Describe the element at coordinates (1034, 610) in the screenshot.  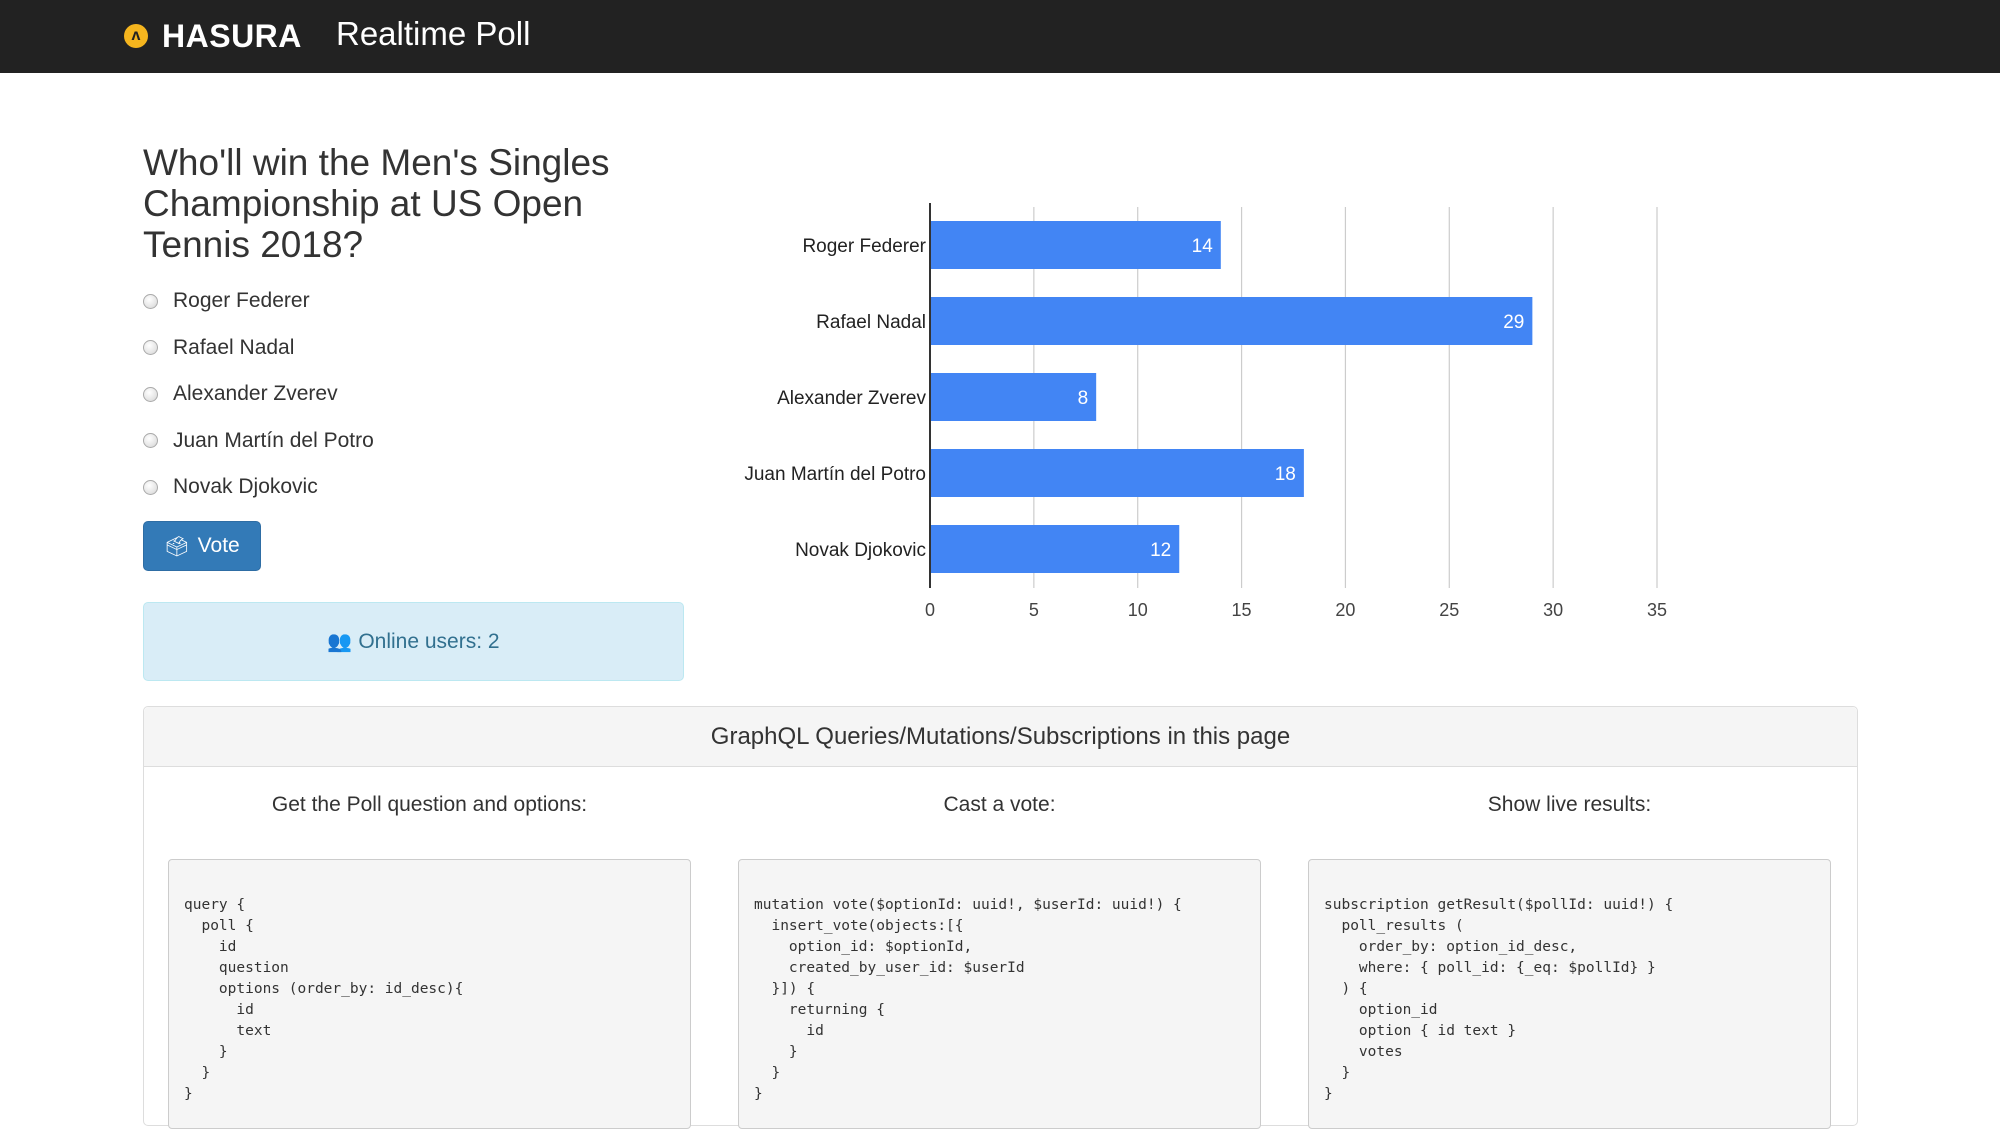
I see `x-tick-label: 5` at that location.